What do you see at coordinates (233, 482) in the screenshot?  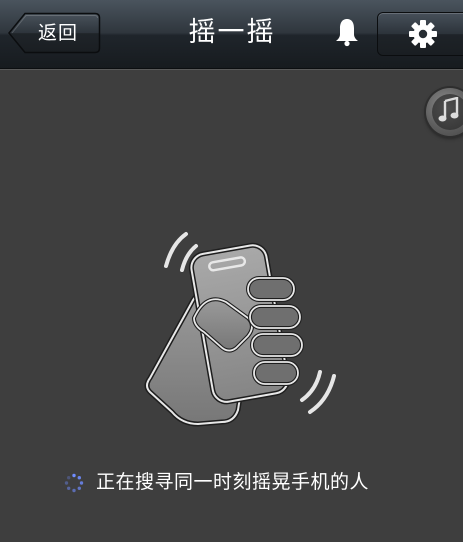 I see `status-text: 正在搜寻同一时刻摇晃手机的人` at bounding box center [233, 482].